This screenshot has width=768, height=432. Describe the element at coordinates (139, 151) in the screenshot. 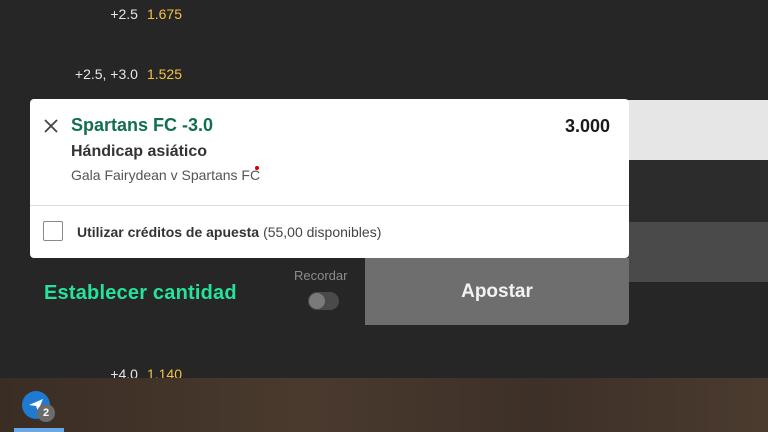

I see `market-name: Hándicap asiático` at that location.